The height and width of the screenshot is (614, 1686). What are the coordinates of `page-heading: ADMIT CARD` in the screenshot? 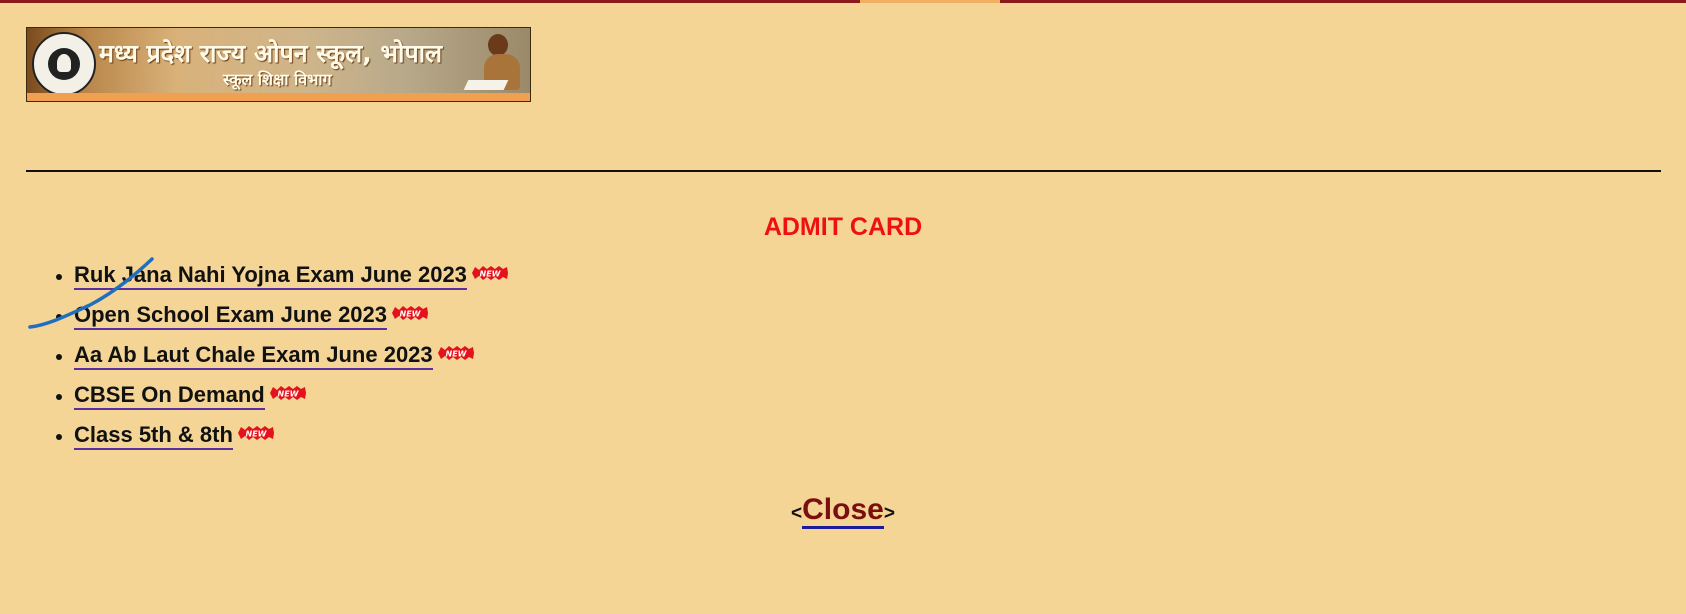 It's located at (843, 227).